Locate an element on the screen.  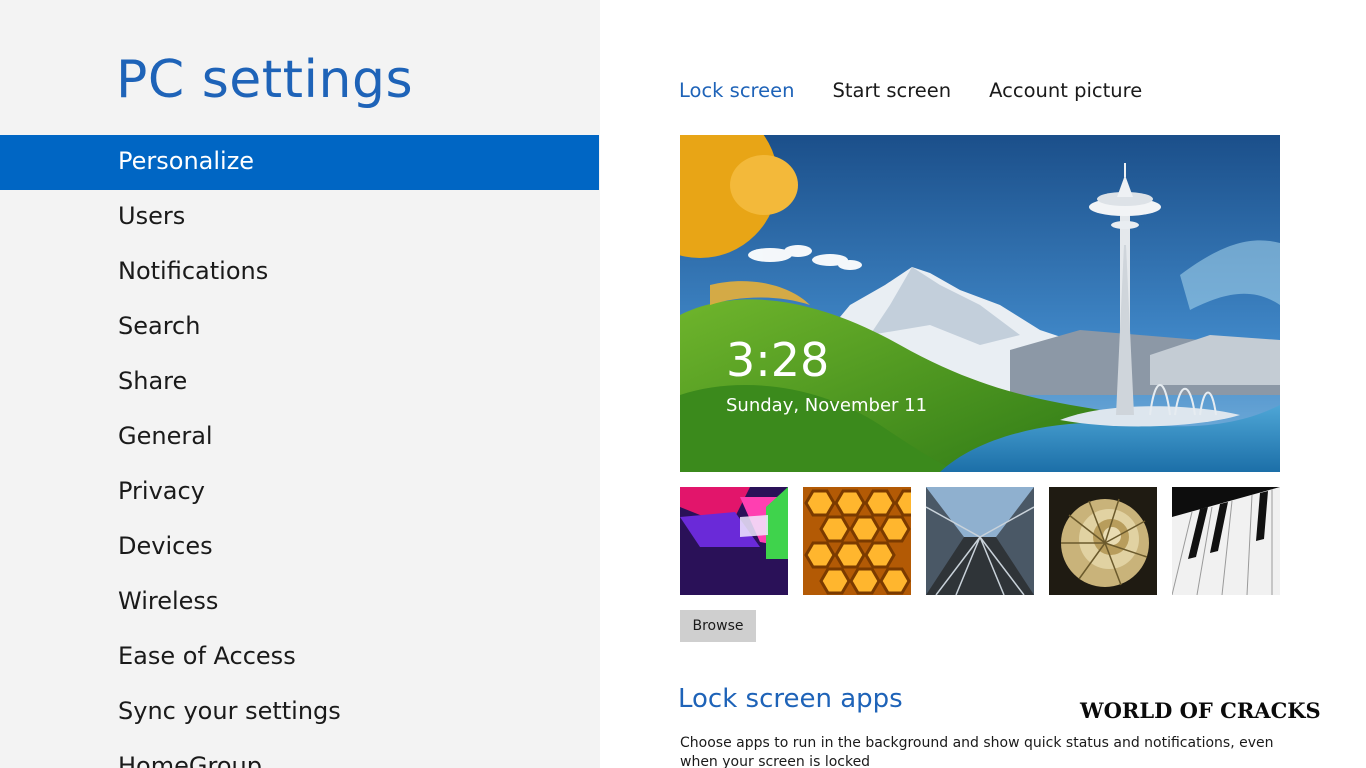
thumbnail-nautilus-shell is located at coordinates (1103, 541).